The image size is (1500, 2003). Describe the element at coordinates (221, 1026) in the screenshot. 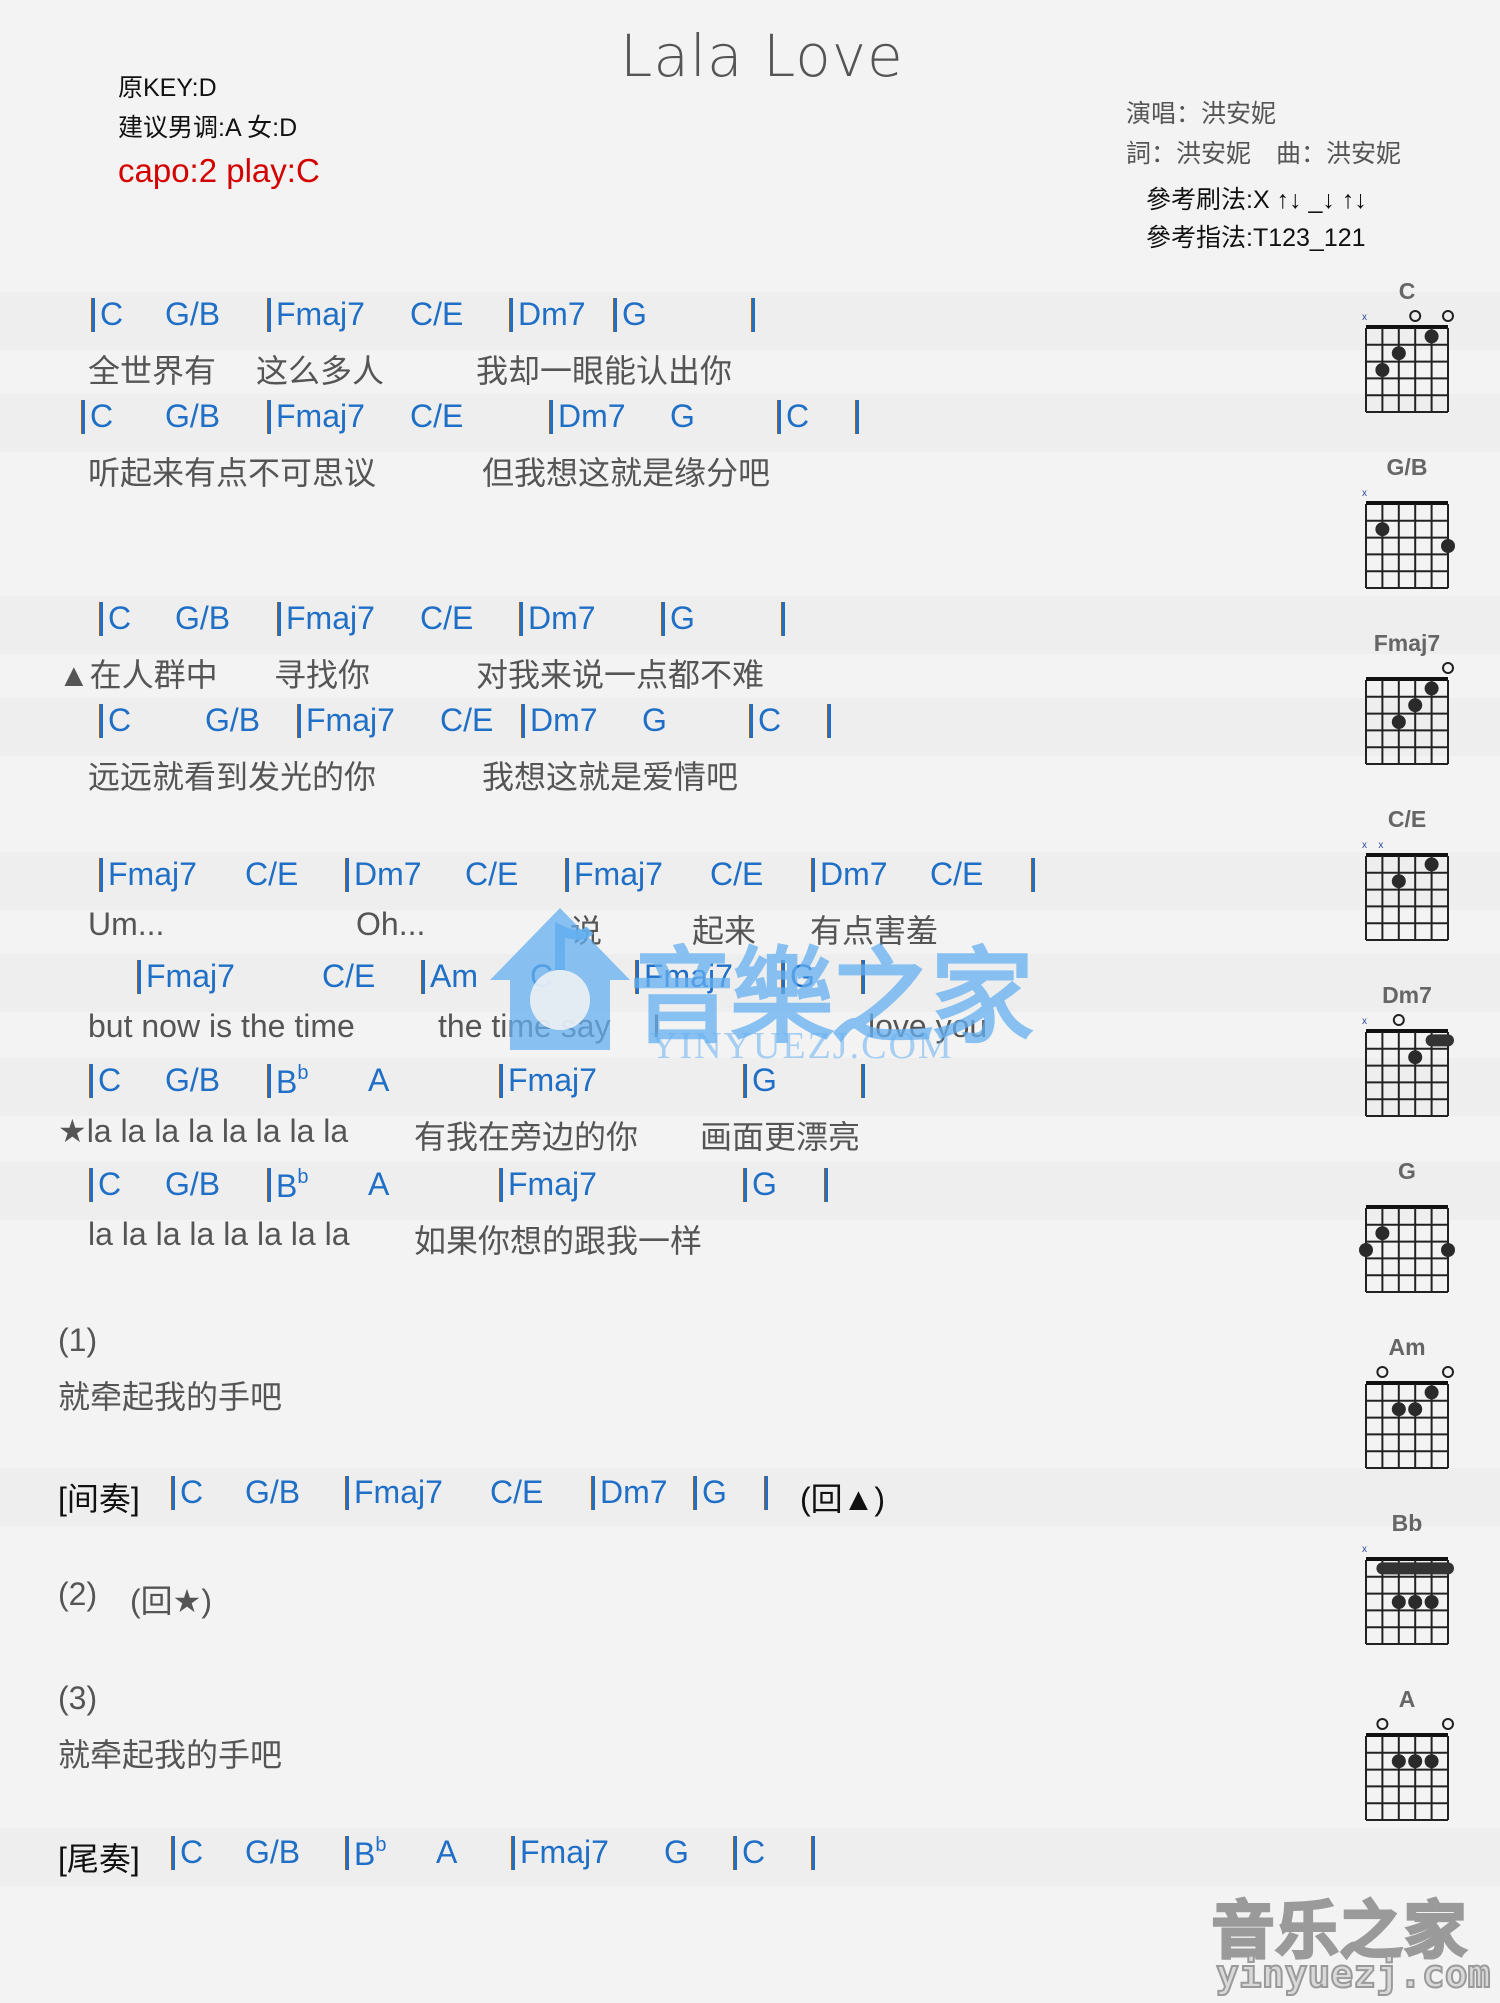

I see `lyric-segment: but now is the time` at that location.